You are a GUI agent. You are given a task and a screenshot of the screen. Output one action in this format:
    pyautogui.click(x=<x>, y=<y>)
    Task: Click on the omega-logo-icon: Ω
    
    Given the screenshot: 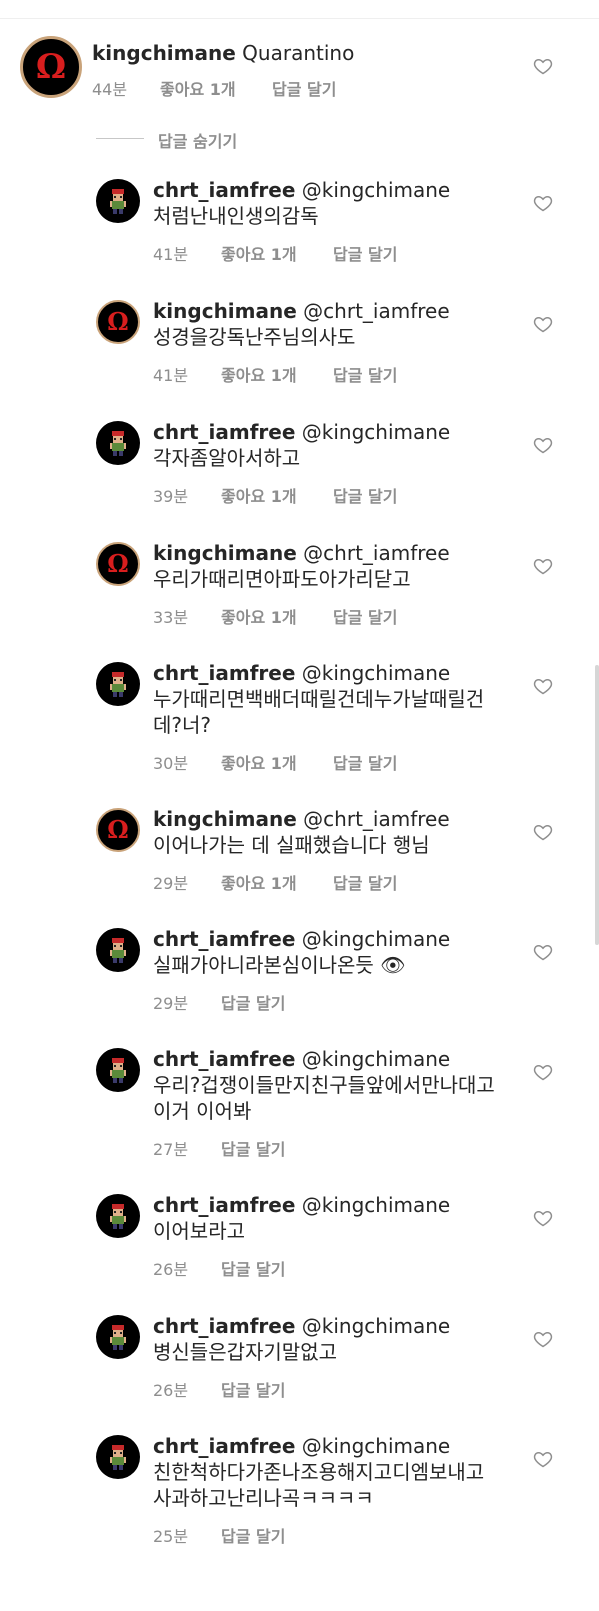 What is the action you would take?
    pyautogui.click(x=118, y=564)
    